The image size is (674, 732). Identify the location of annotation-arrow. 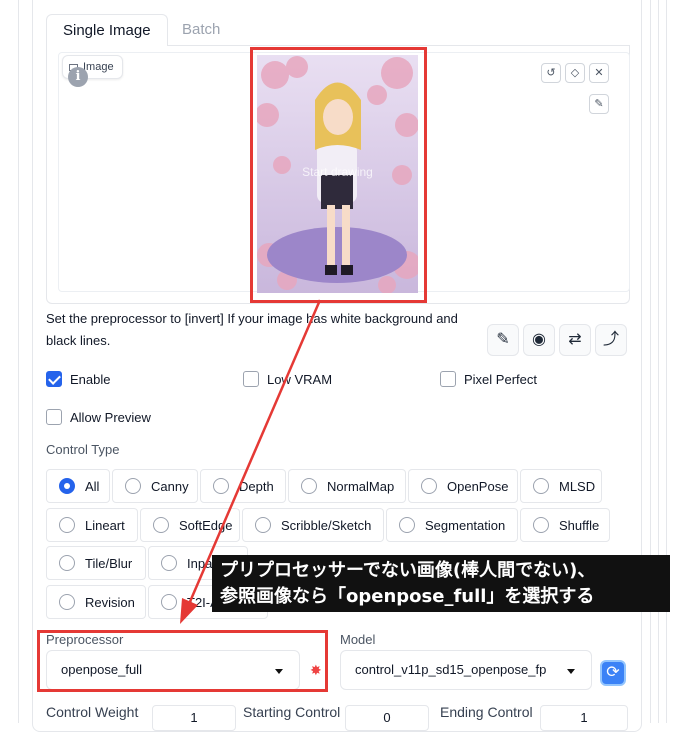
(251, 461).